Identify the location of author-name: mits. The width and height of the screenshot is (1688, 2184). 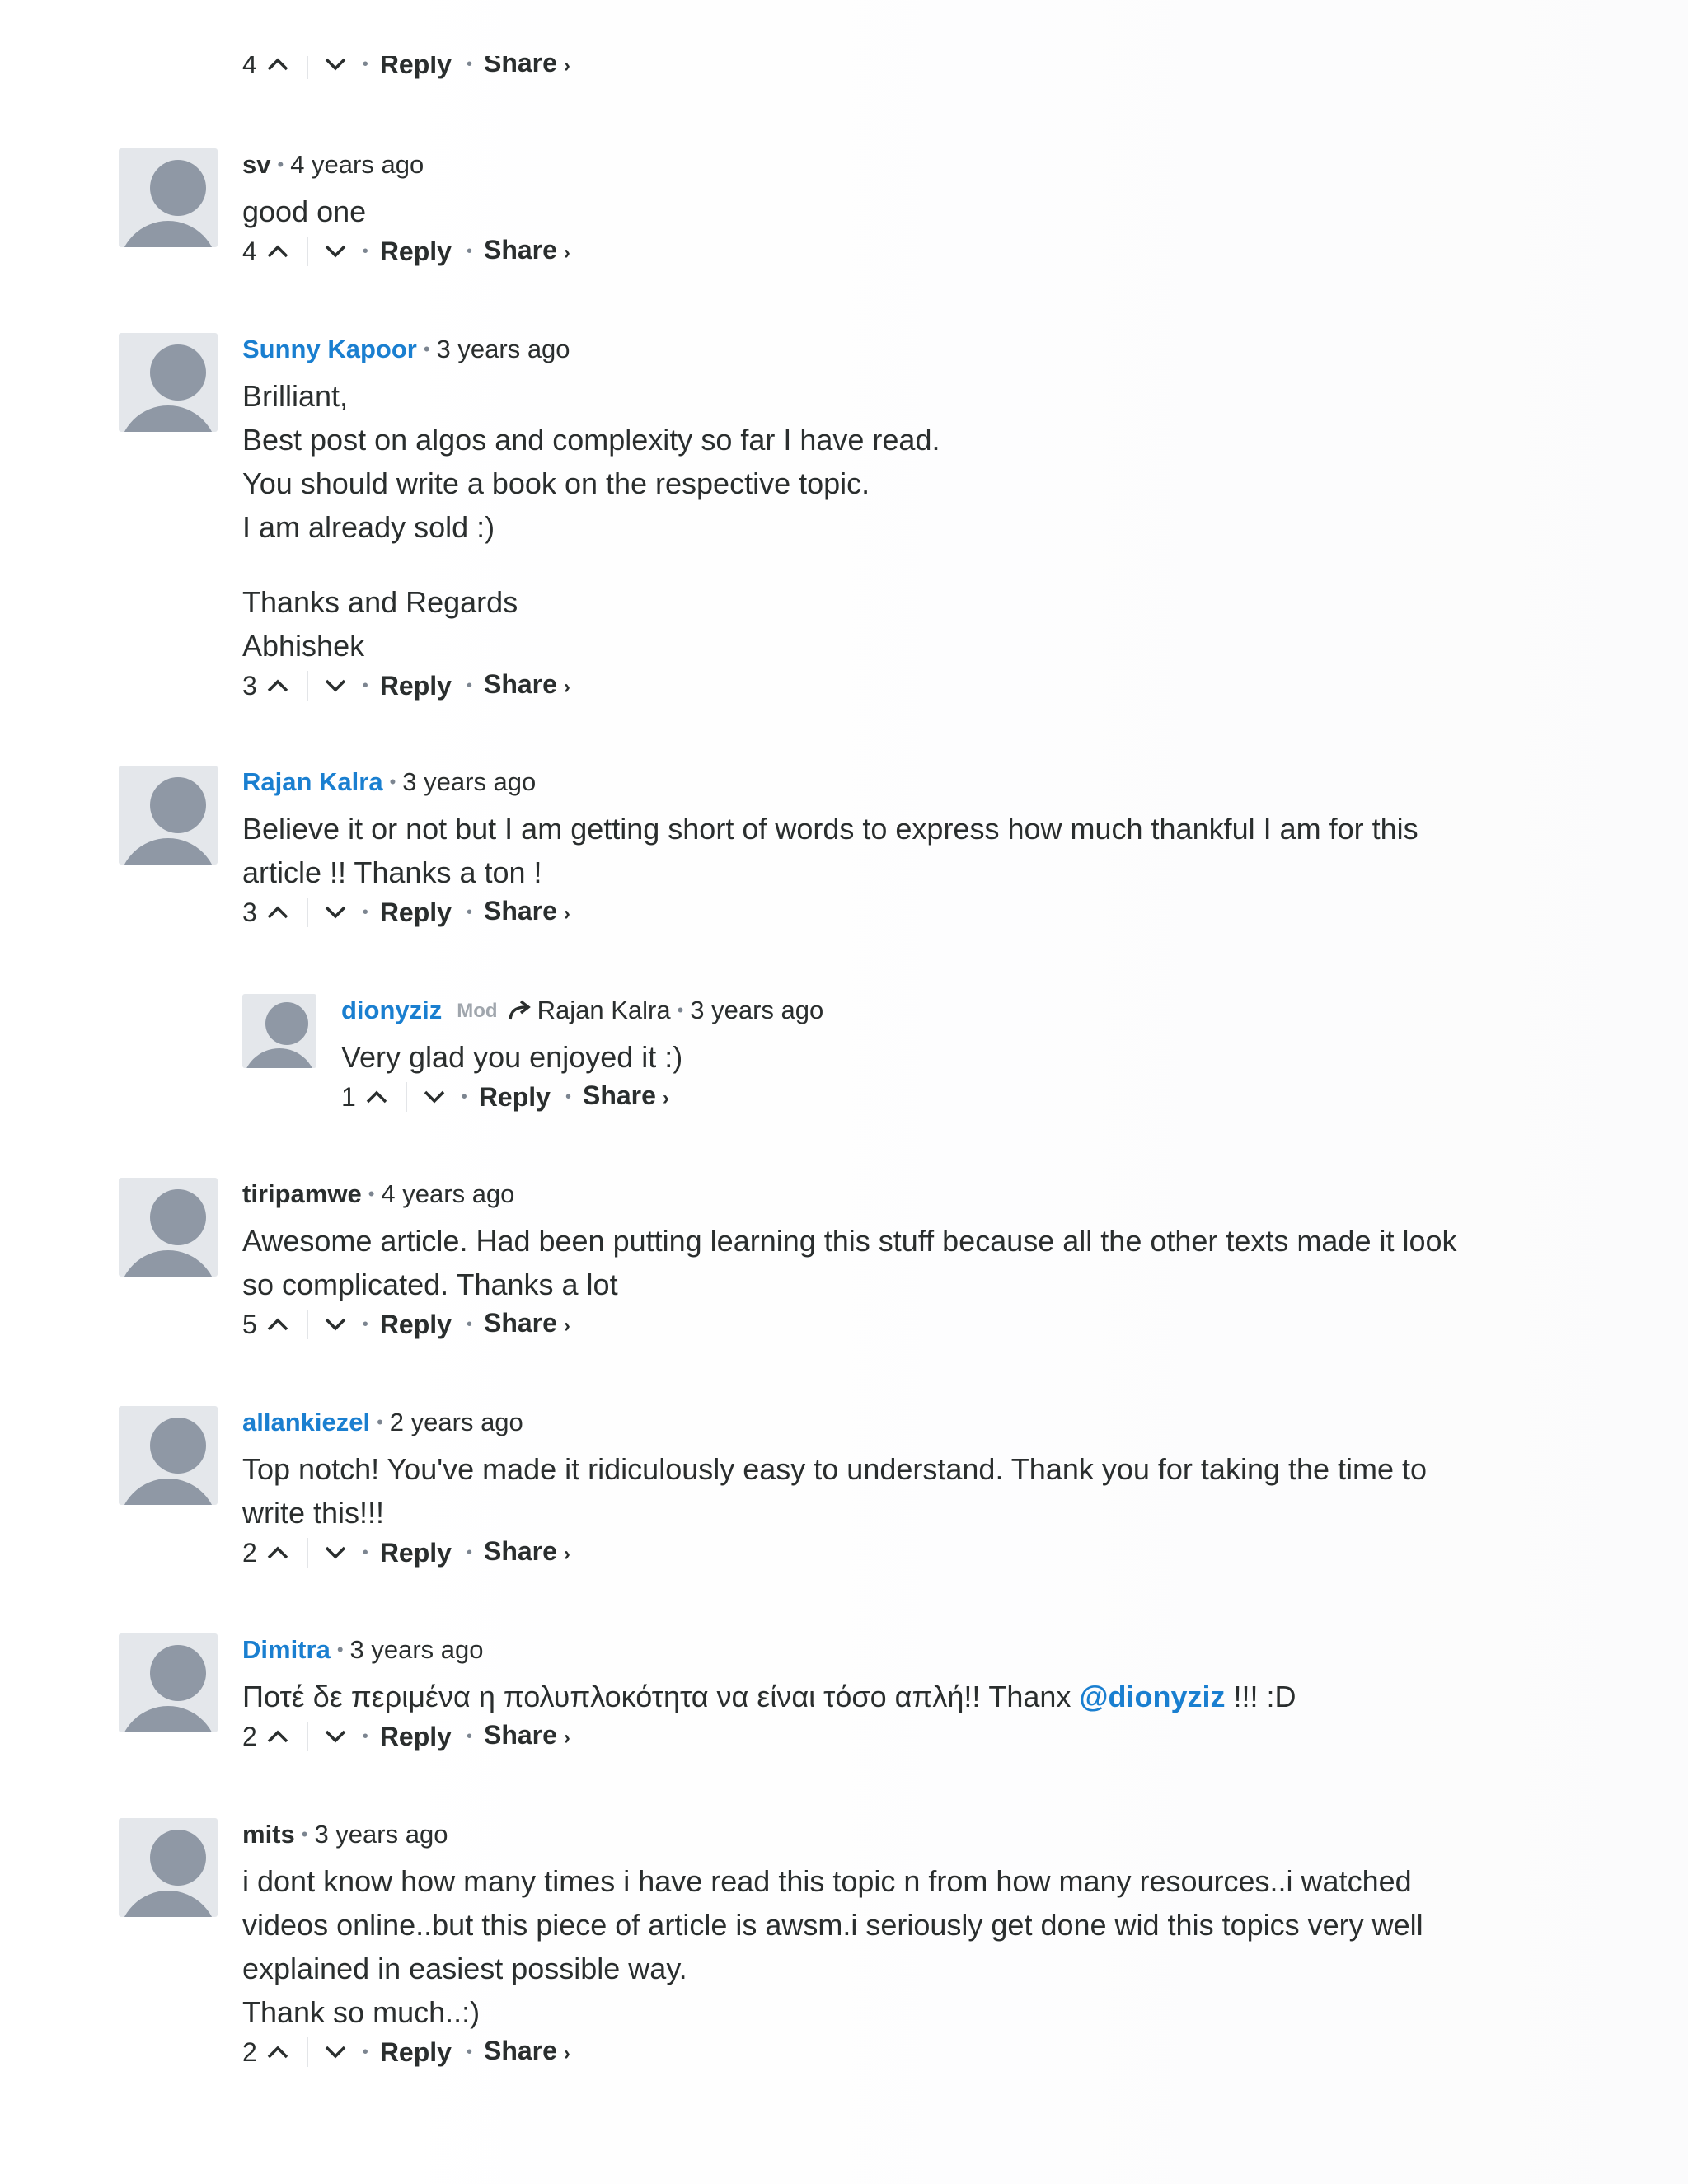
(268, 1834).